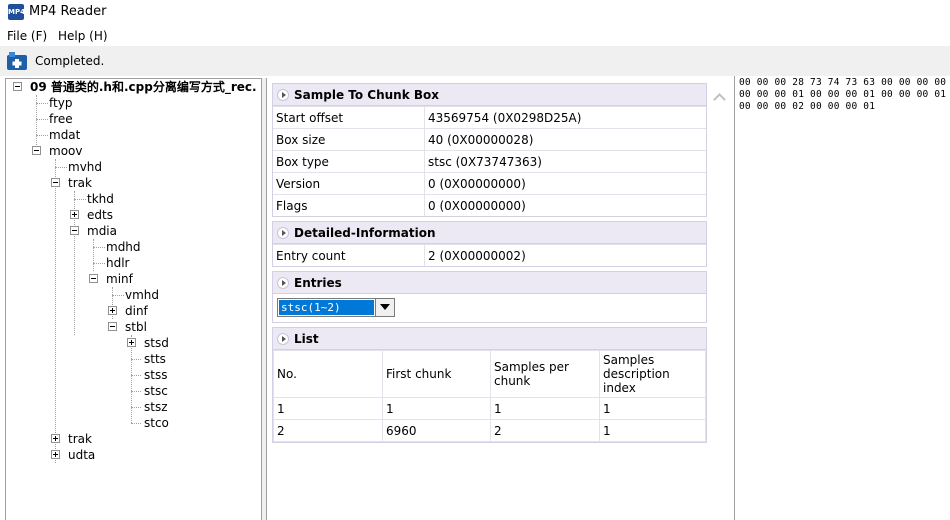 The width and height of the screenshot is (950, 520). Describe the element at coordinates (367, 95) in the screenshot. I see `section-title: Sample To Chunk Box` at that location.